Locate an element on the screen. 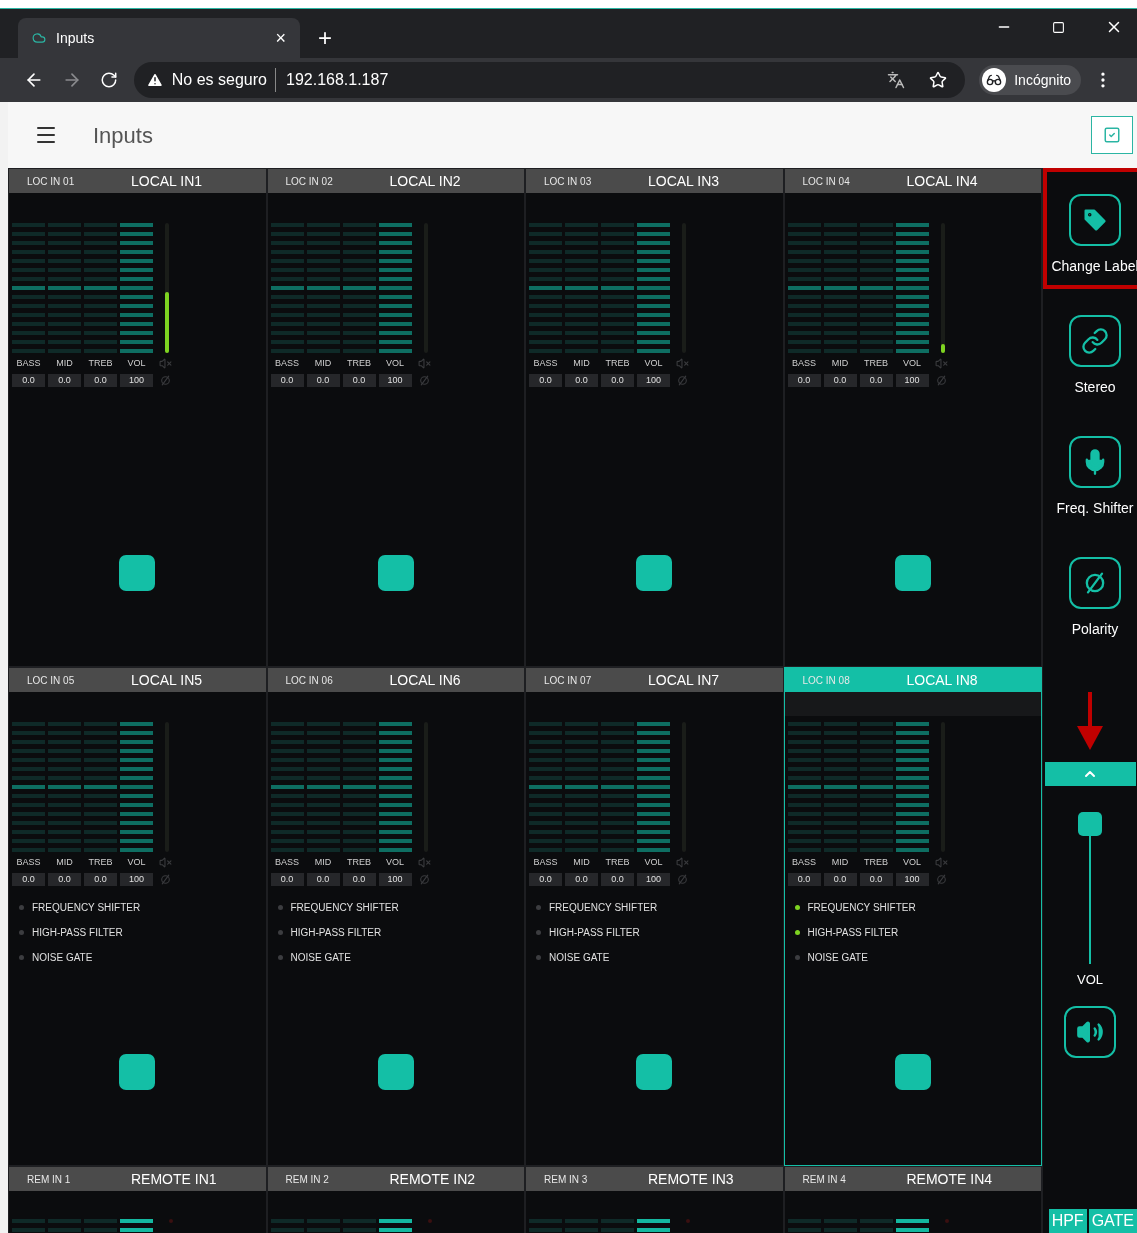 Image resolution: width=1137 pixels, height=1233 pixels. tag-icon is located at coordinates (1095, 220).